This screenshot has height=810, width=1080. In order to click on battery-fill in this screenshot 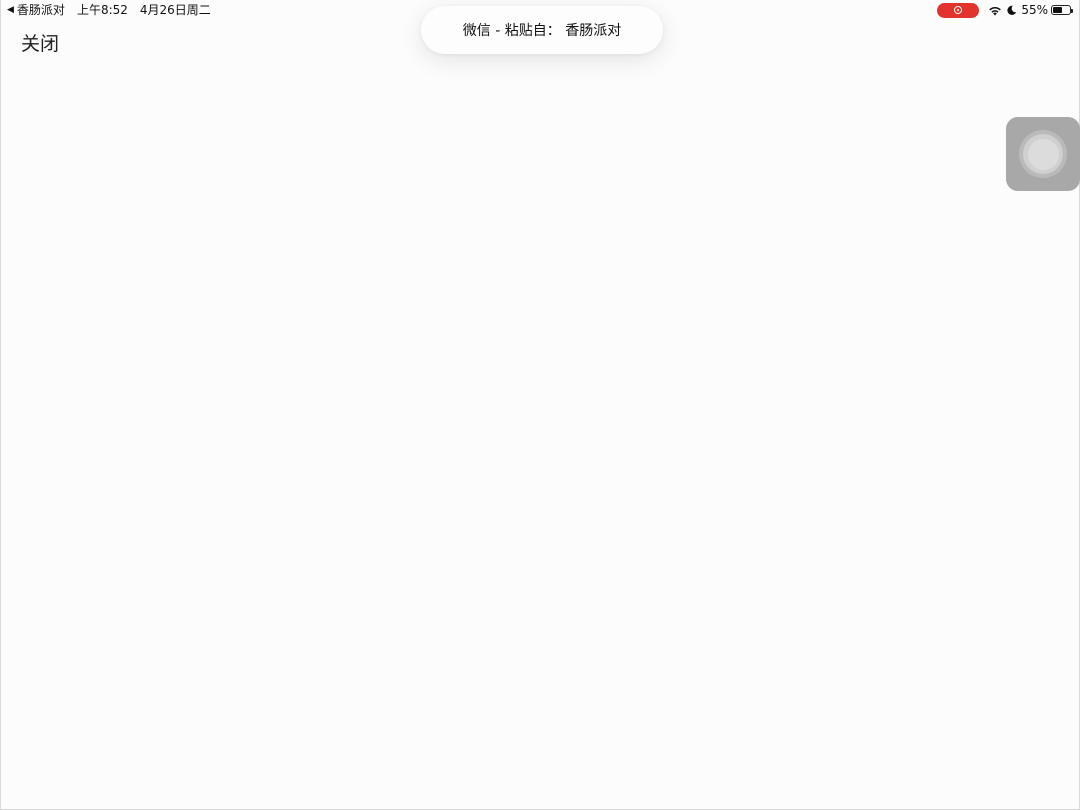, I will do `click(1057, 10)`.